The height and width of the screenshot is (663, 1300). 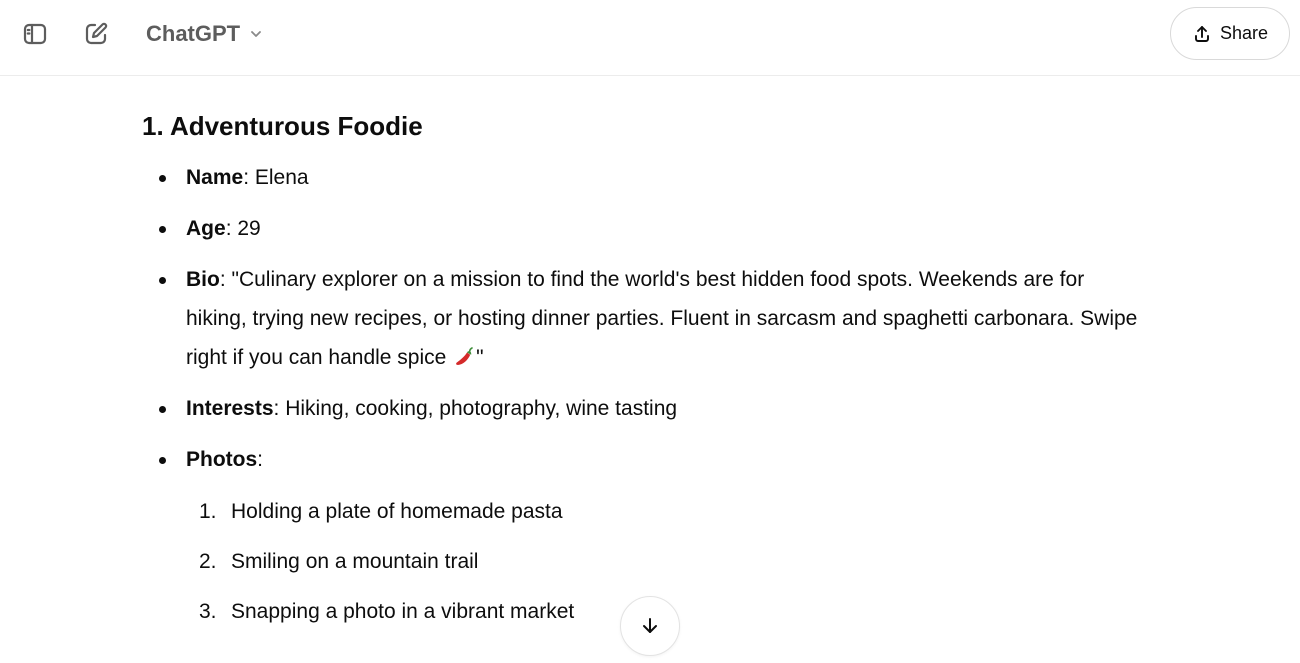 I want to click on share-icon, so click(x=1202, y=33).